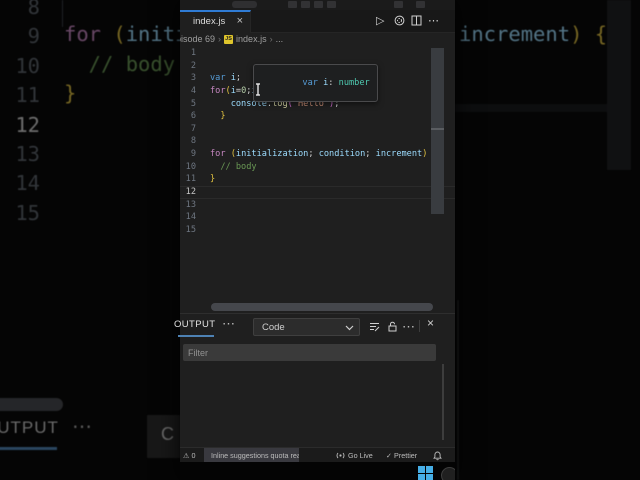  Describe the element at coordinates (408, 327) in the screenshot. I see `panel-overflow-icon: ⋯` at that location.